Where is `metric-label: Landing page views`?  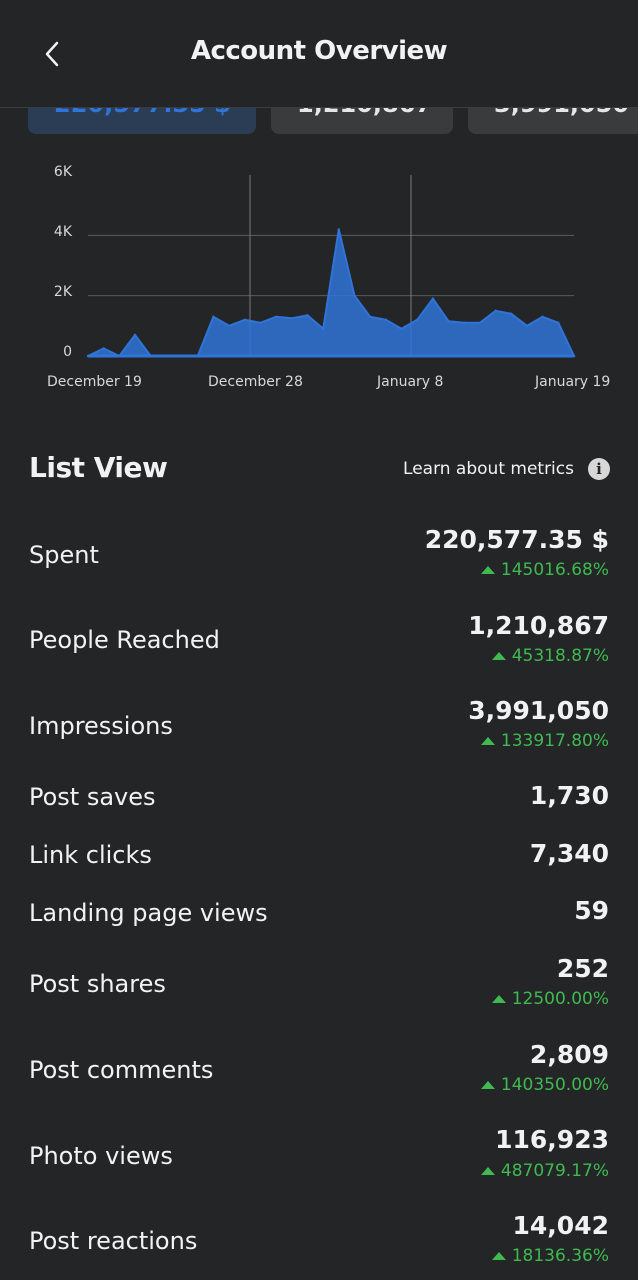
metric-label: Landing page views is located at coordinates (148, 913).